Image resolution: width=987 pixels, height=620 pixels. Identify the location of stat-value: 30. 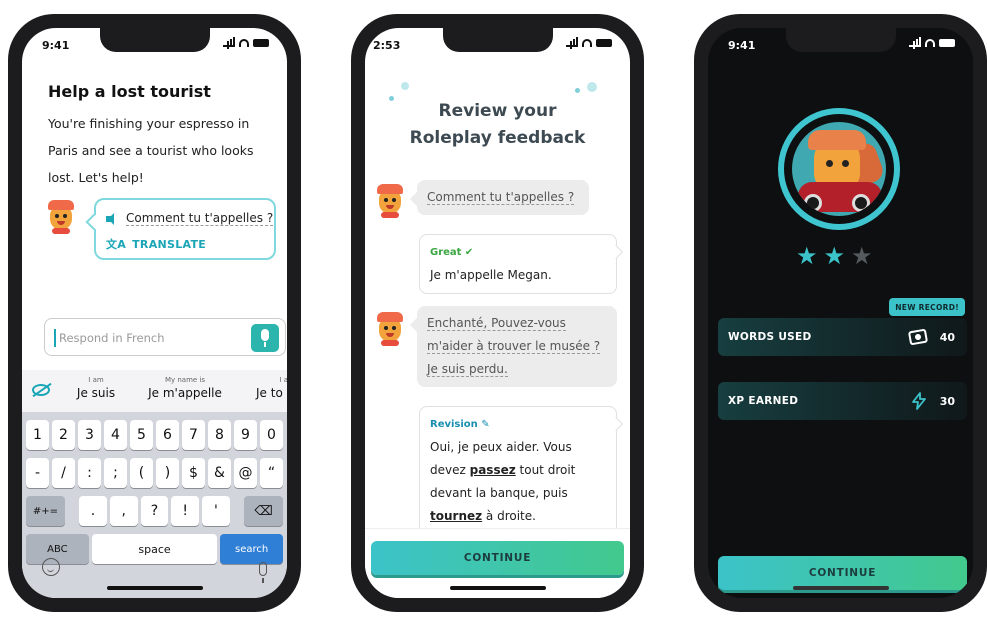
(947, 401).